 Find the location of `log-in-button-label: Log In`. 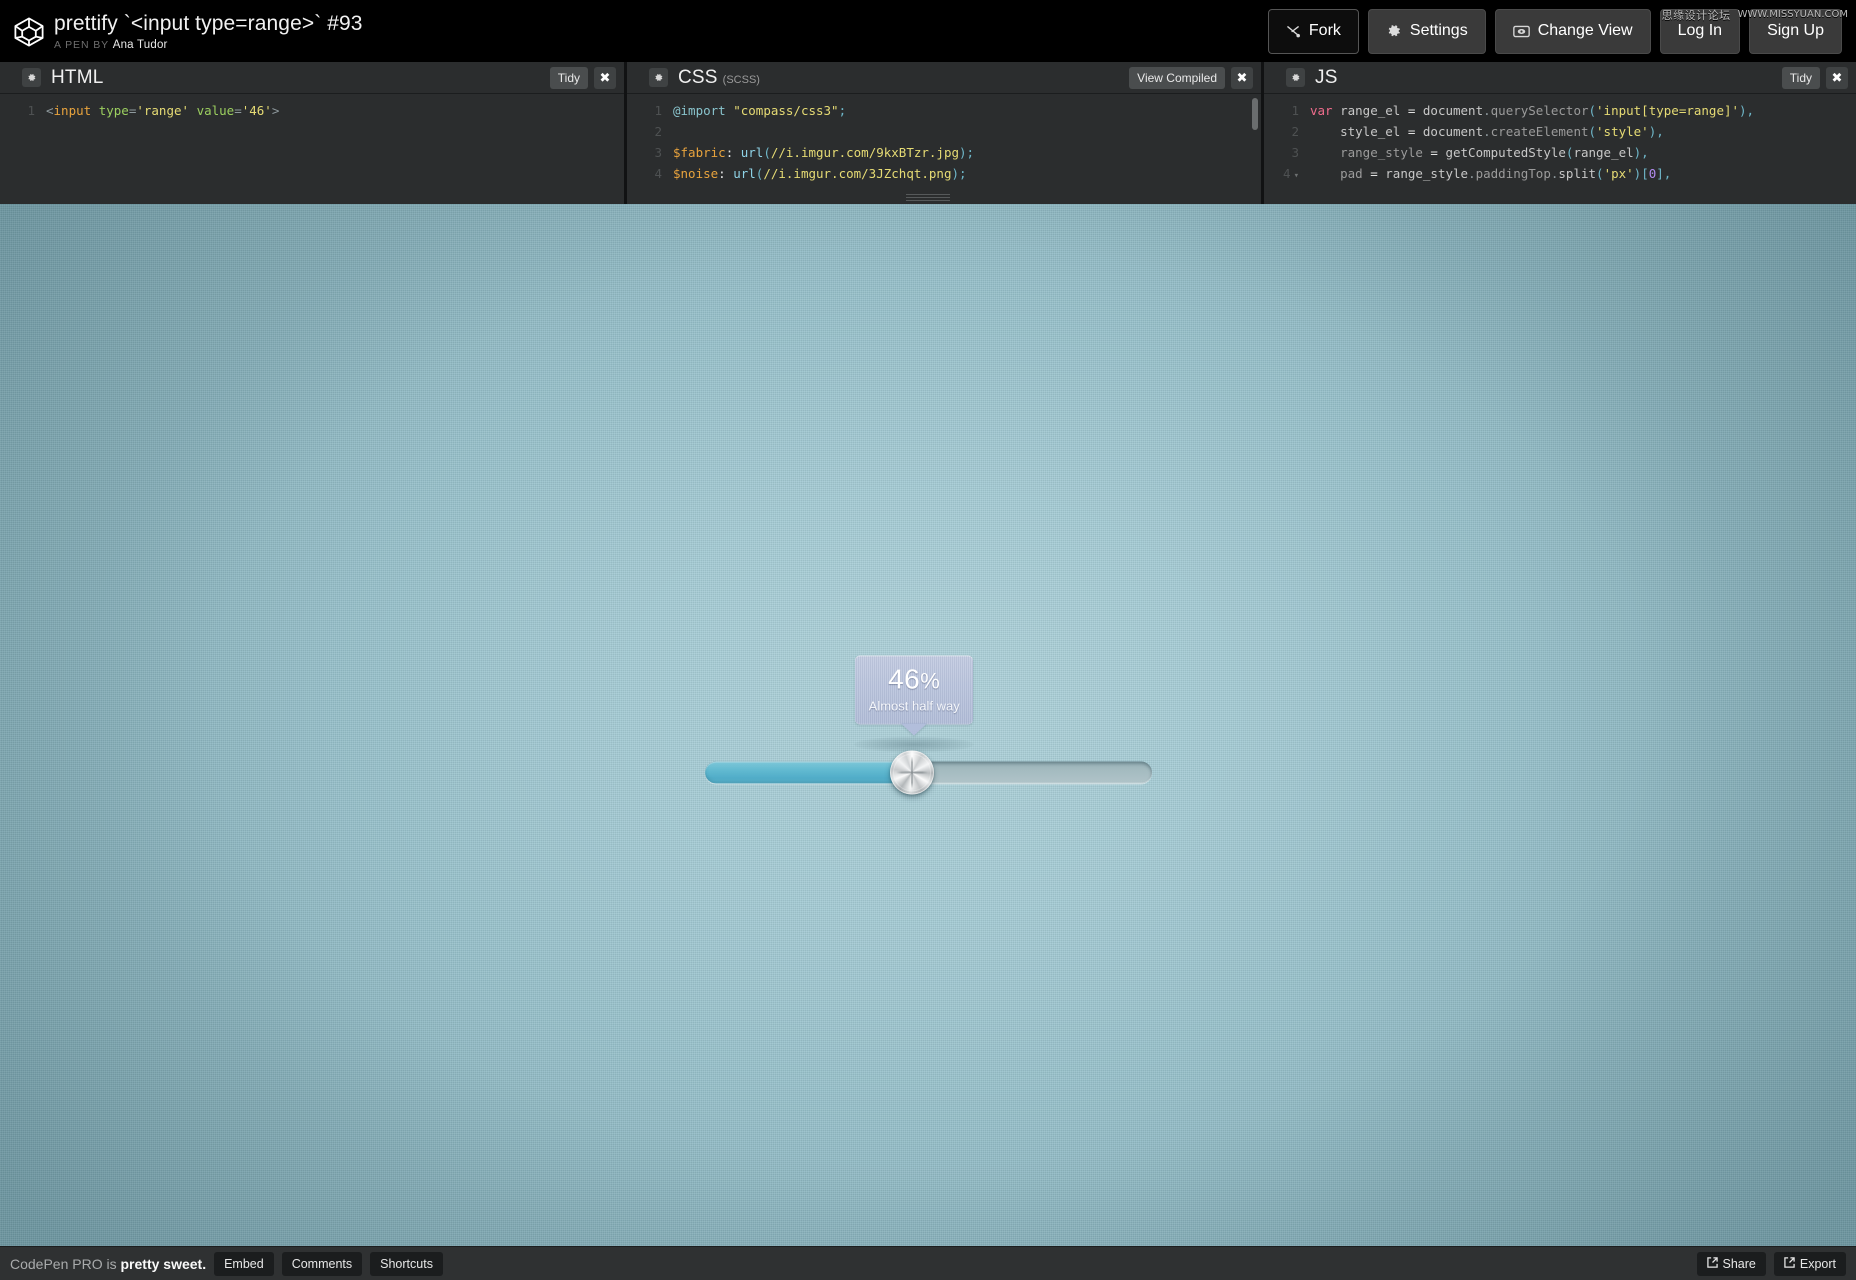

log-in-button-label: Log In is located at coordinates (1700, 30).